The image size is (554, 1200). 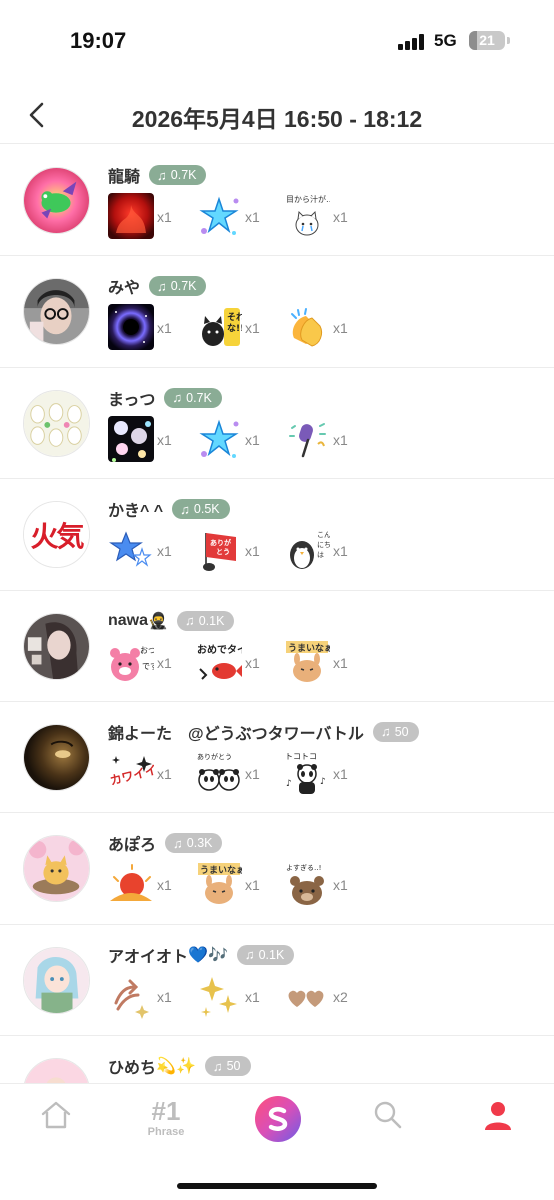 I want to click on name-line: アオイオト 💙🎶 ♫ 0.1K, so click(x=201, y=955).